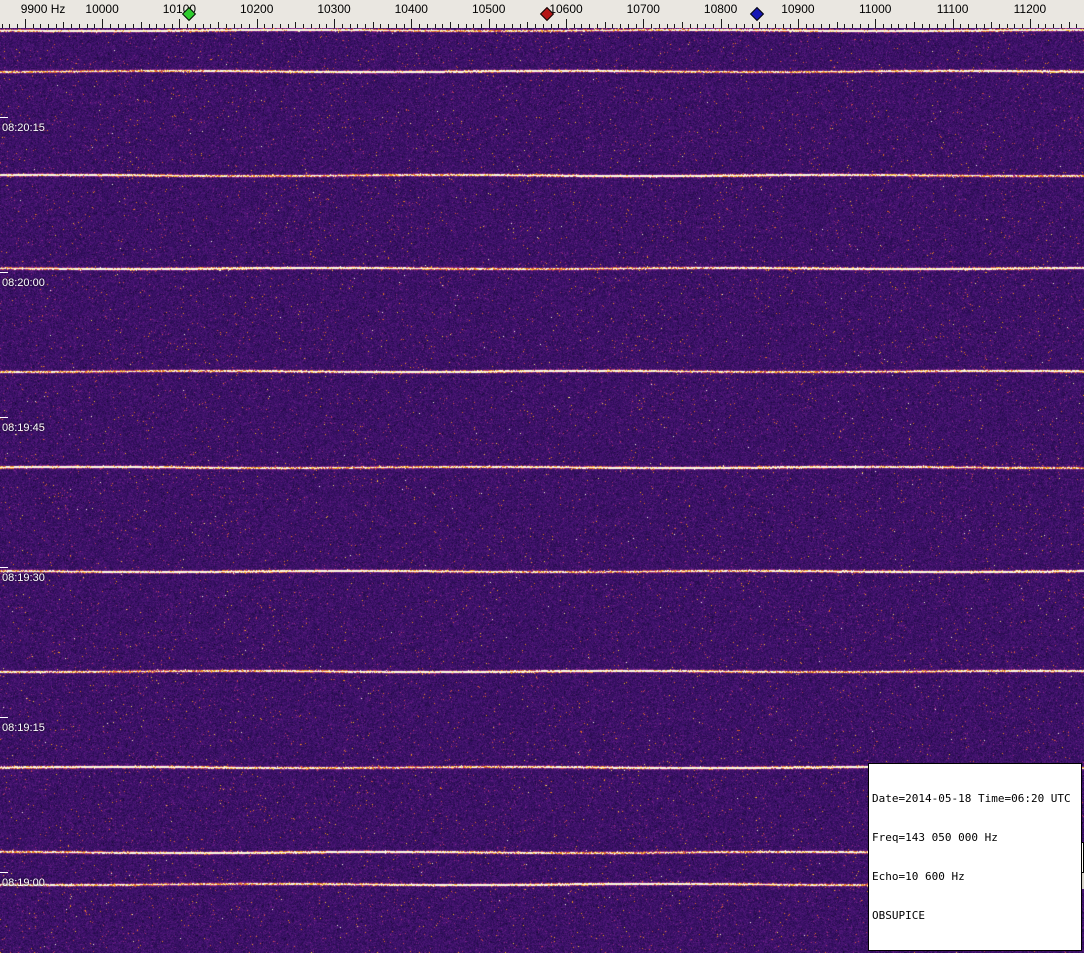  What do you see at coordinates (102, 9) in the screenshot?
I see `ruler-label-10000: 10000` at bounding box center [102, 9].